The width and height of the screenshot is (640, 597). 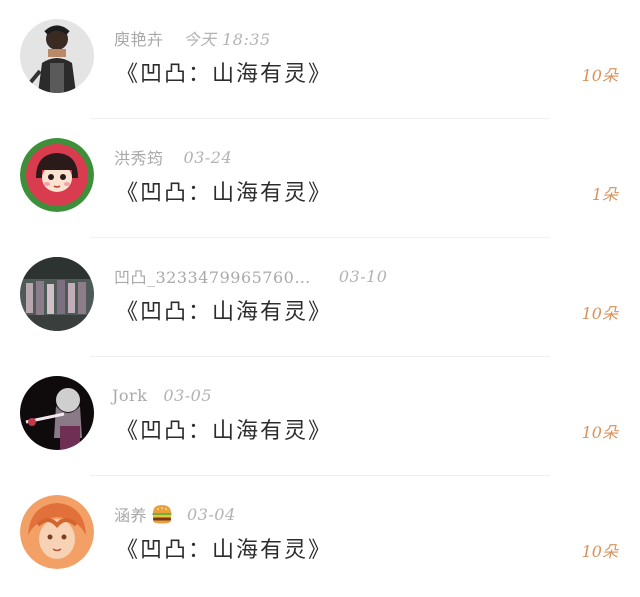 I want to click on comment-meta: Jork 03-05, so click(x=162, y=395).